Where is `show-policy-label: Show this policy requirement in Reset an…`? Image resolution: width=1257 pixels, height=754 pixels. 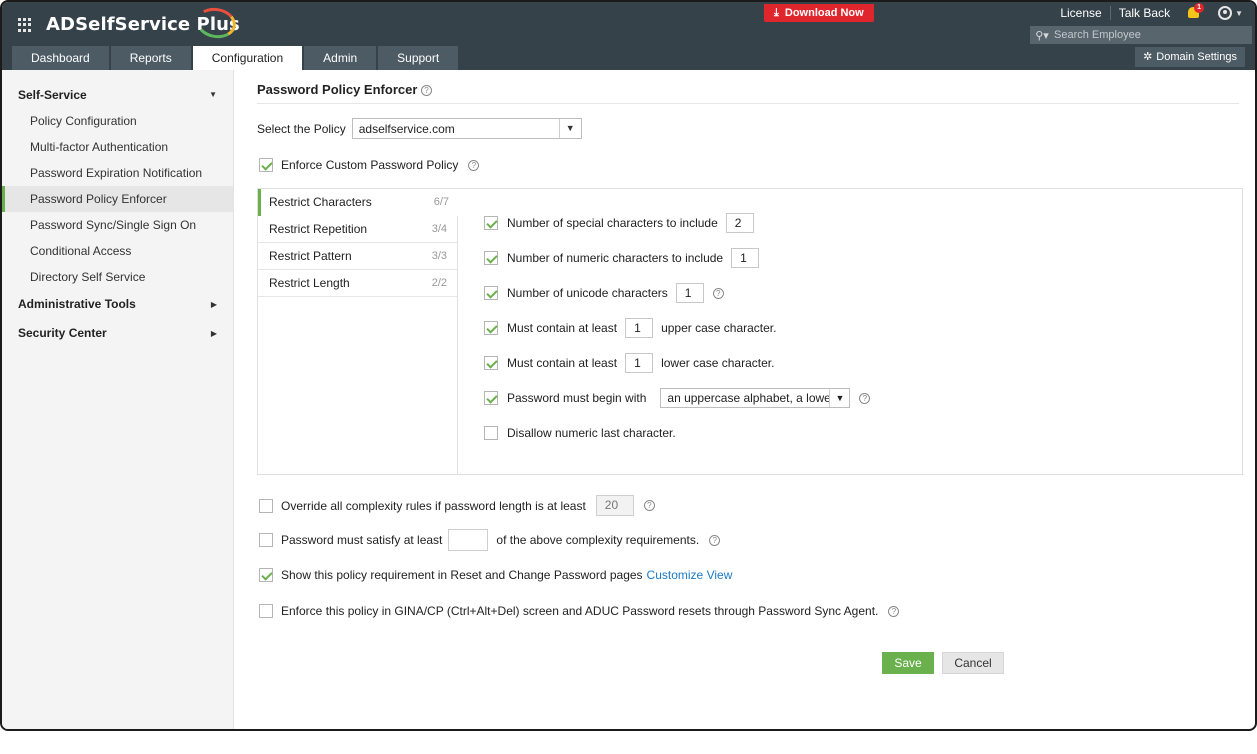
show-policy-label: Show this policy requirement in Reset an… is located at coordinates (462, 575).